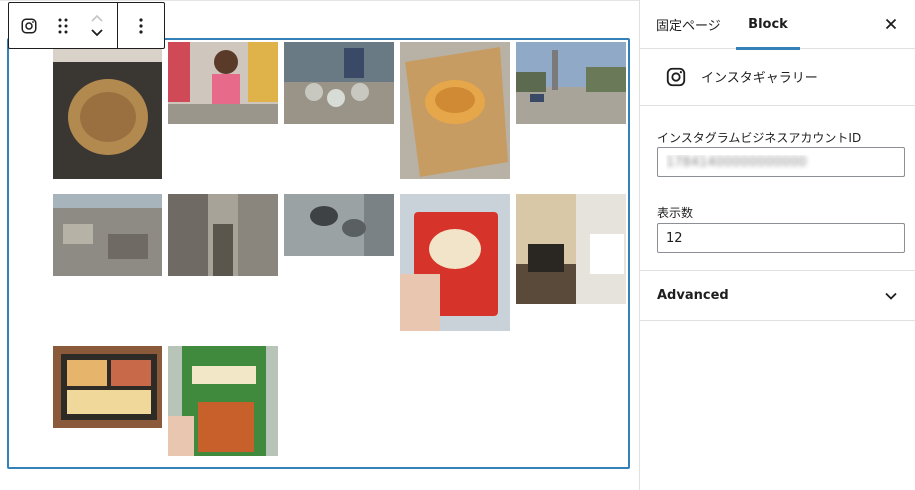 The height and width of the screenshot is (490, 915). Describe the element at coordinates (675, 213) in the screenshot. I see `display-count-label: 表示数` at that location.